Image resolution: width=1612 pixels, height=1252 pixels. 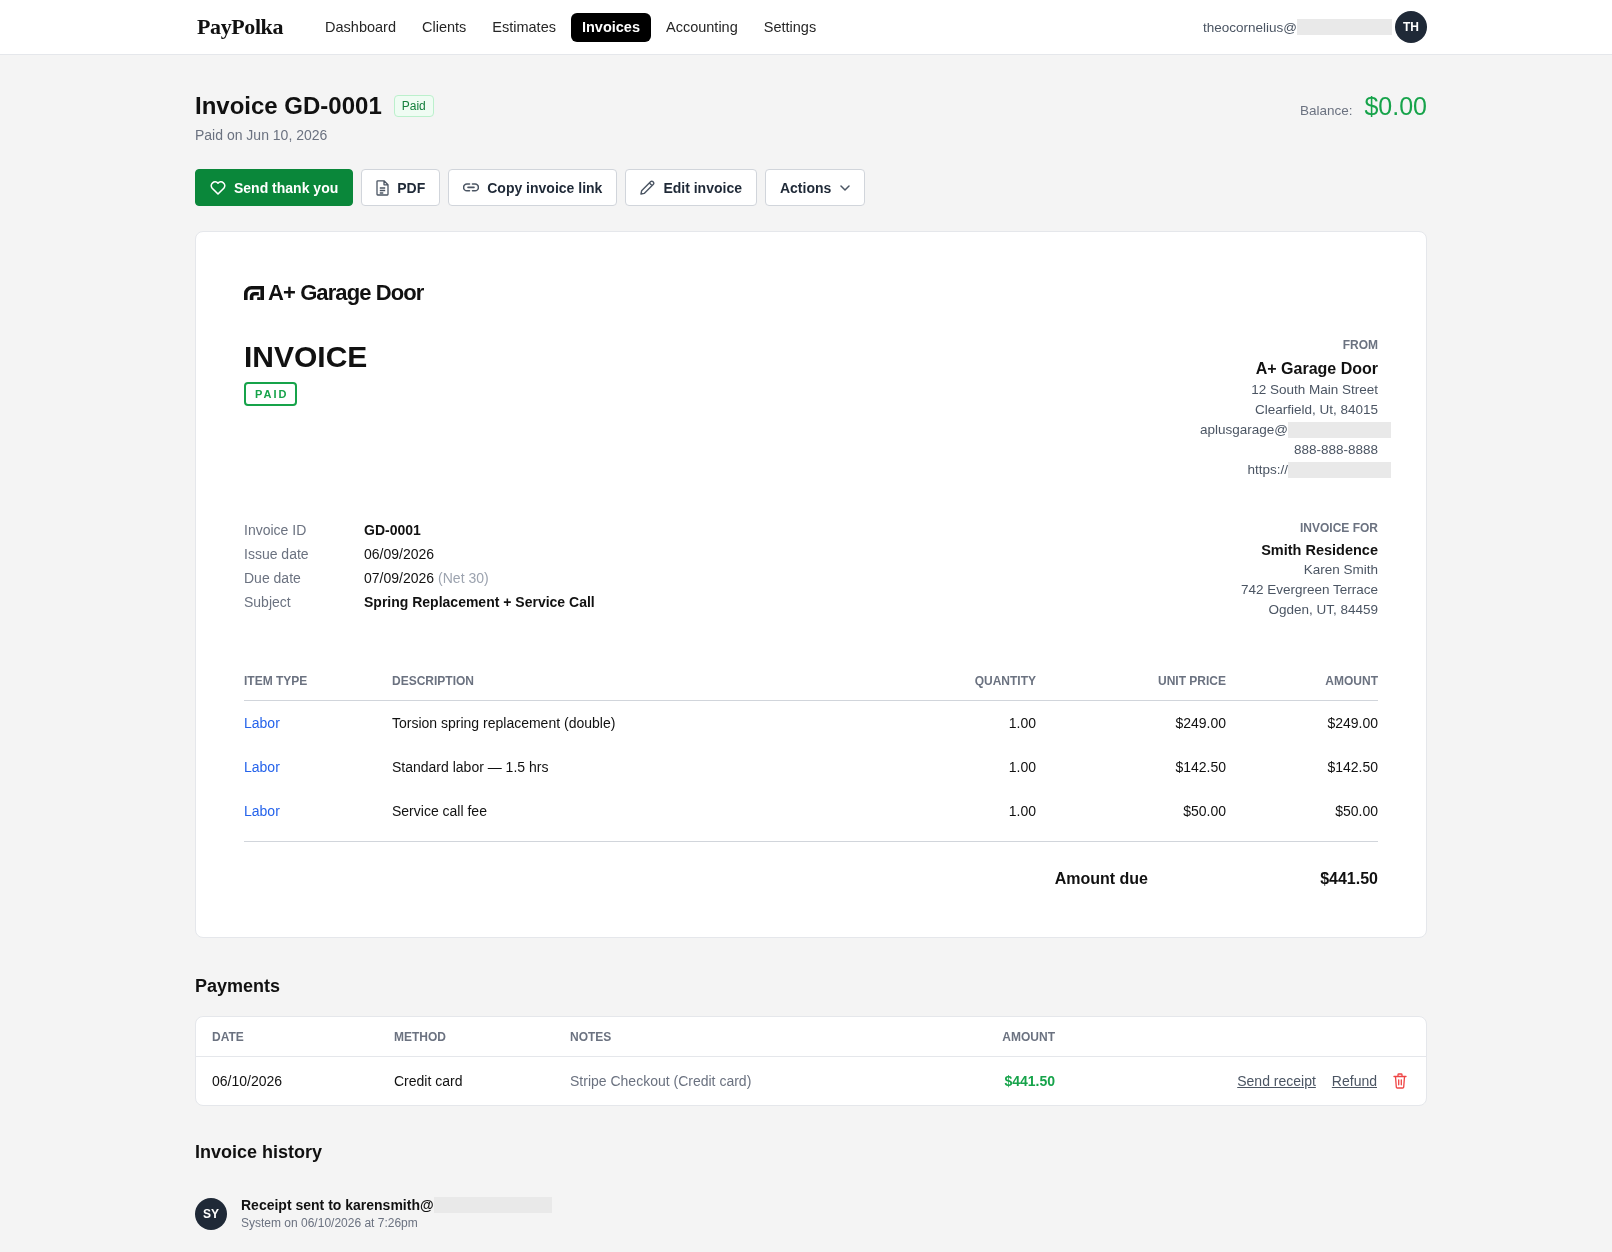 I want to click on payment-terms-note: (Net 30), so click(x=463, y=578).